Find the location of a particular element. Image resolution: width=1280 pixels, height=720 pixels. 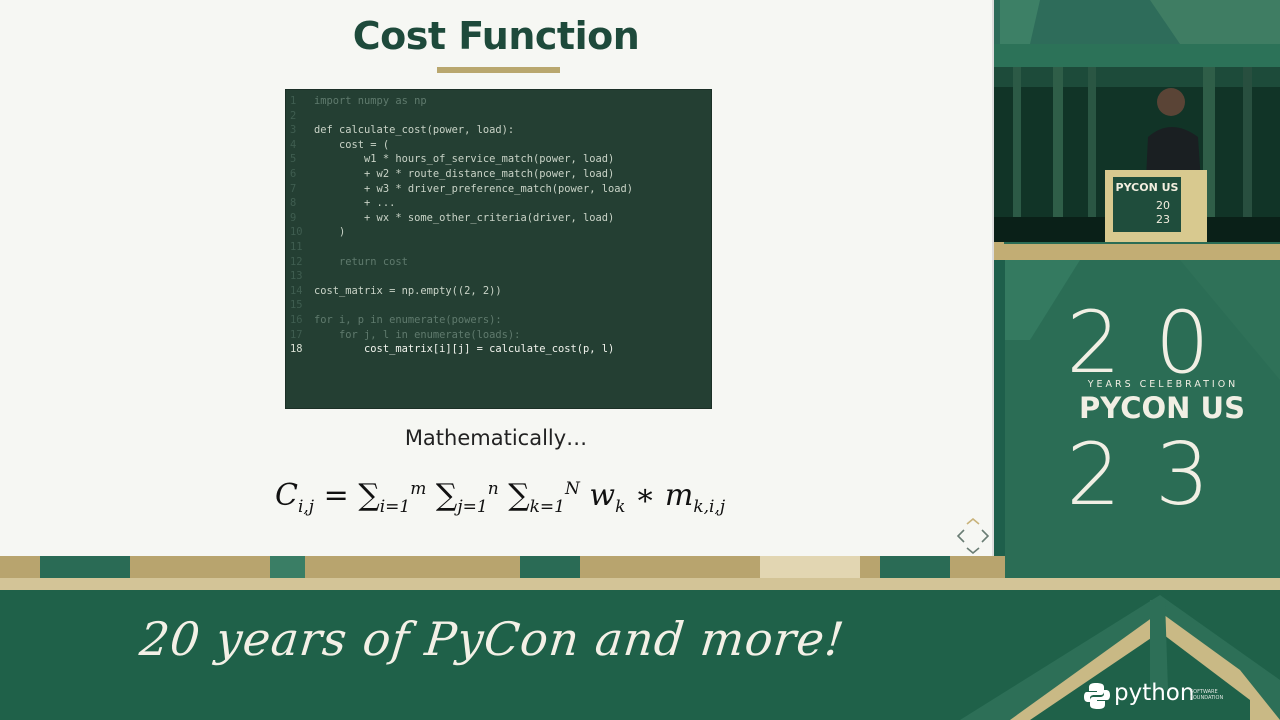

code-line: 4 cost = ( is located at coordinates (498, 145).